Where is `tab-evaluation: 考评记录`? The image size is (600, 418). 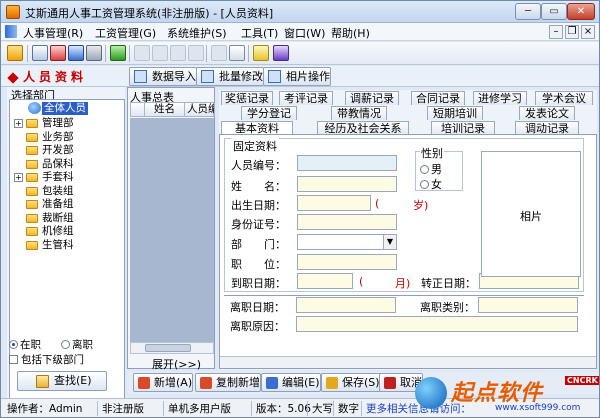 tab-evaluation: 考评记录 is located at coordinates (306, 98).